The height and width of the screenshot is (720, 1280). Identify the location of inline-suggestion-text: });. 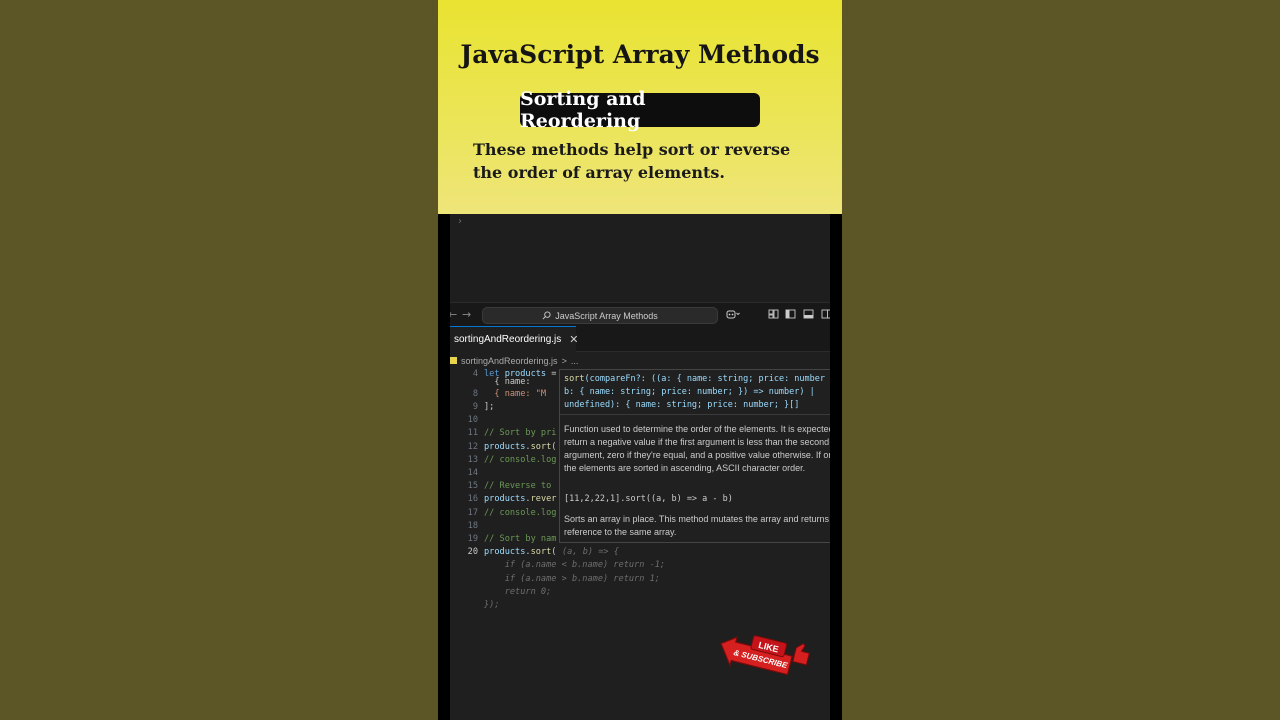
(492, 605).